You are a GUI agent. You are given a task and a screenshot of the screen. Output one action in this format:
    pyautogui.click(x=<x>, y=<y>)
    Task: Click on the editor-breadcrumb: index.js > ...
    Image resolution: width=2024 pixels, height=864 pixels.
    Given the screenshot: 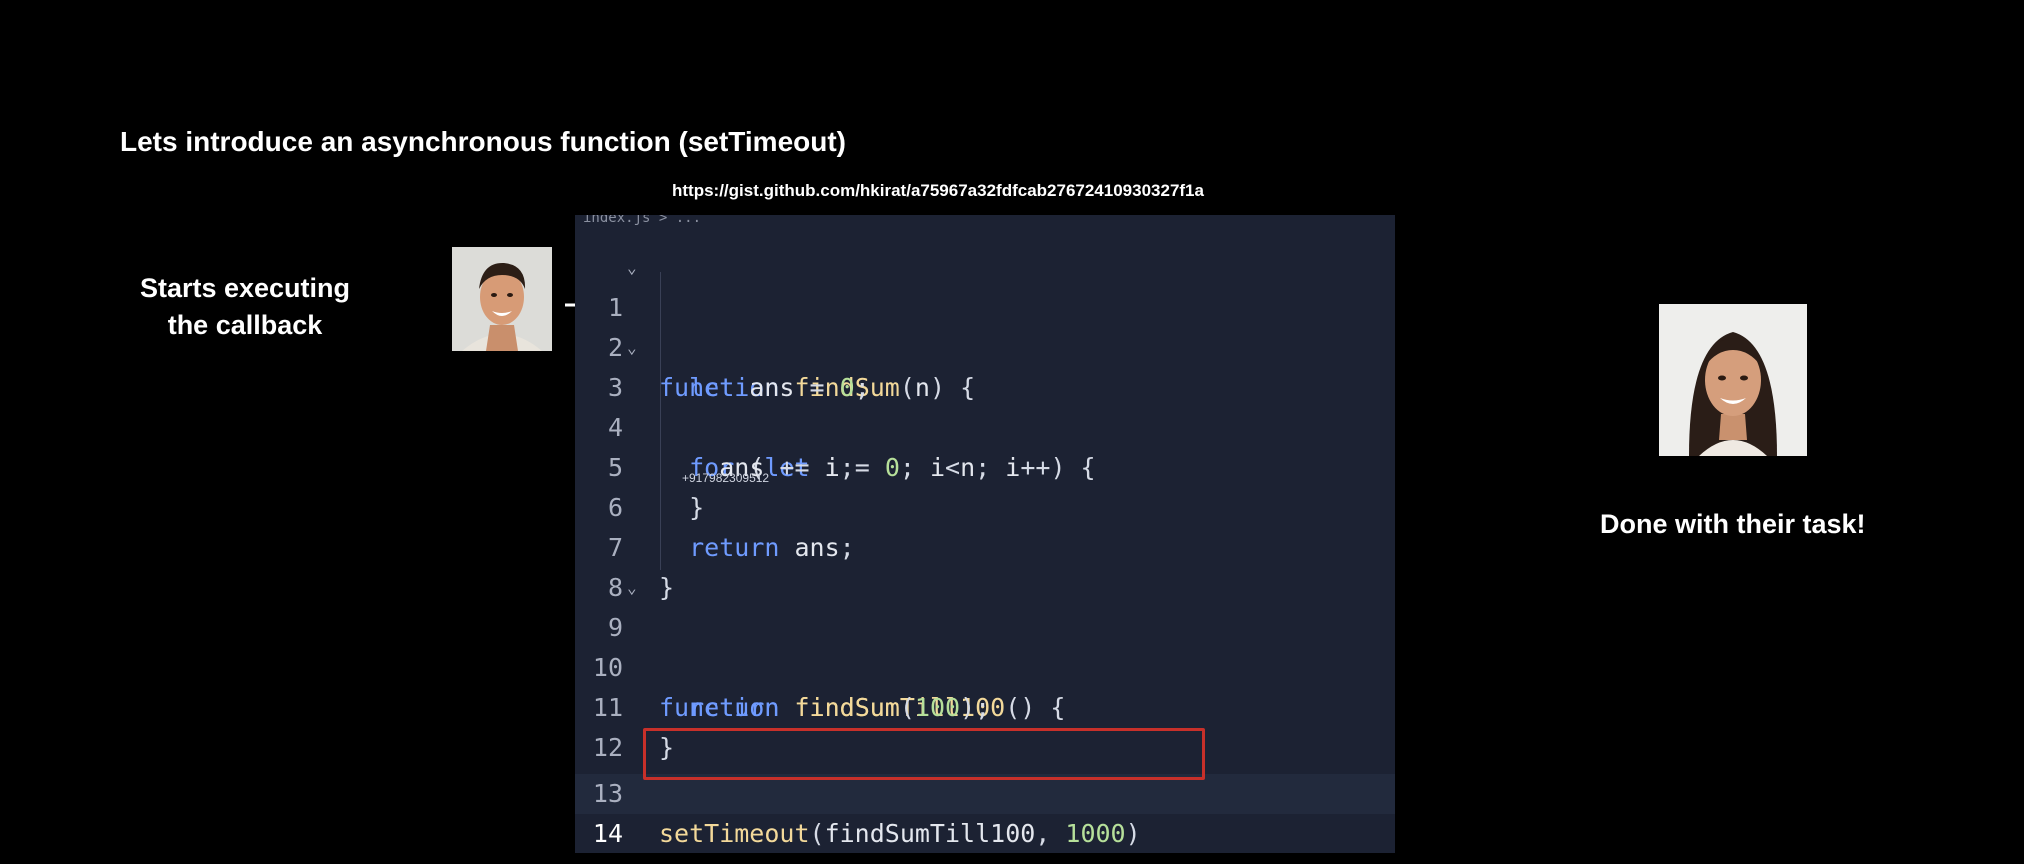 What is the action you would take?
    pyautogui.click(x=642, y=220)
    